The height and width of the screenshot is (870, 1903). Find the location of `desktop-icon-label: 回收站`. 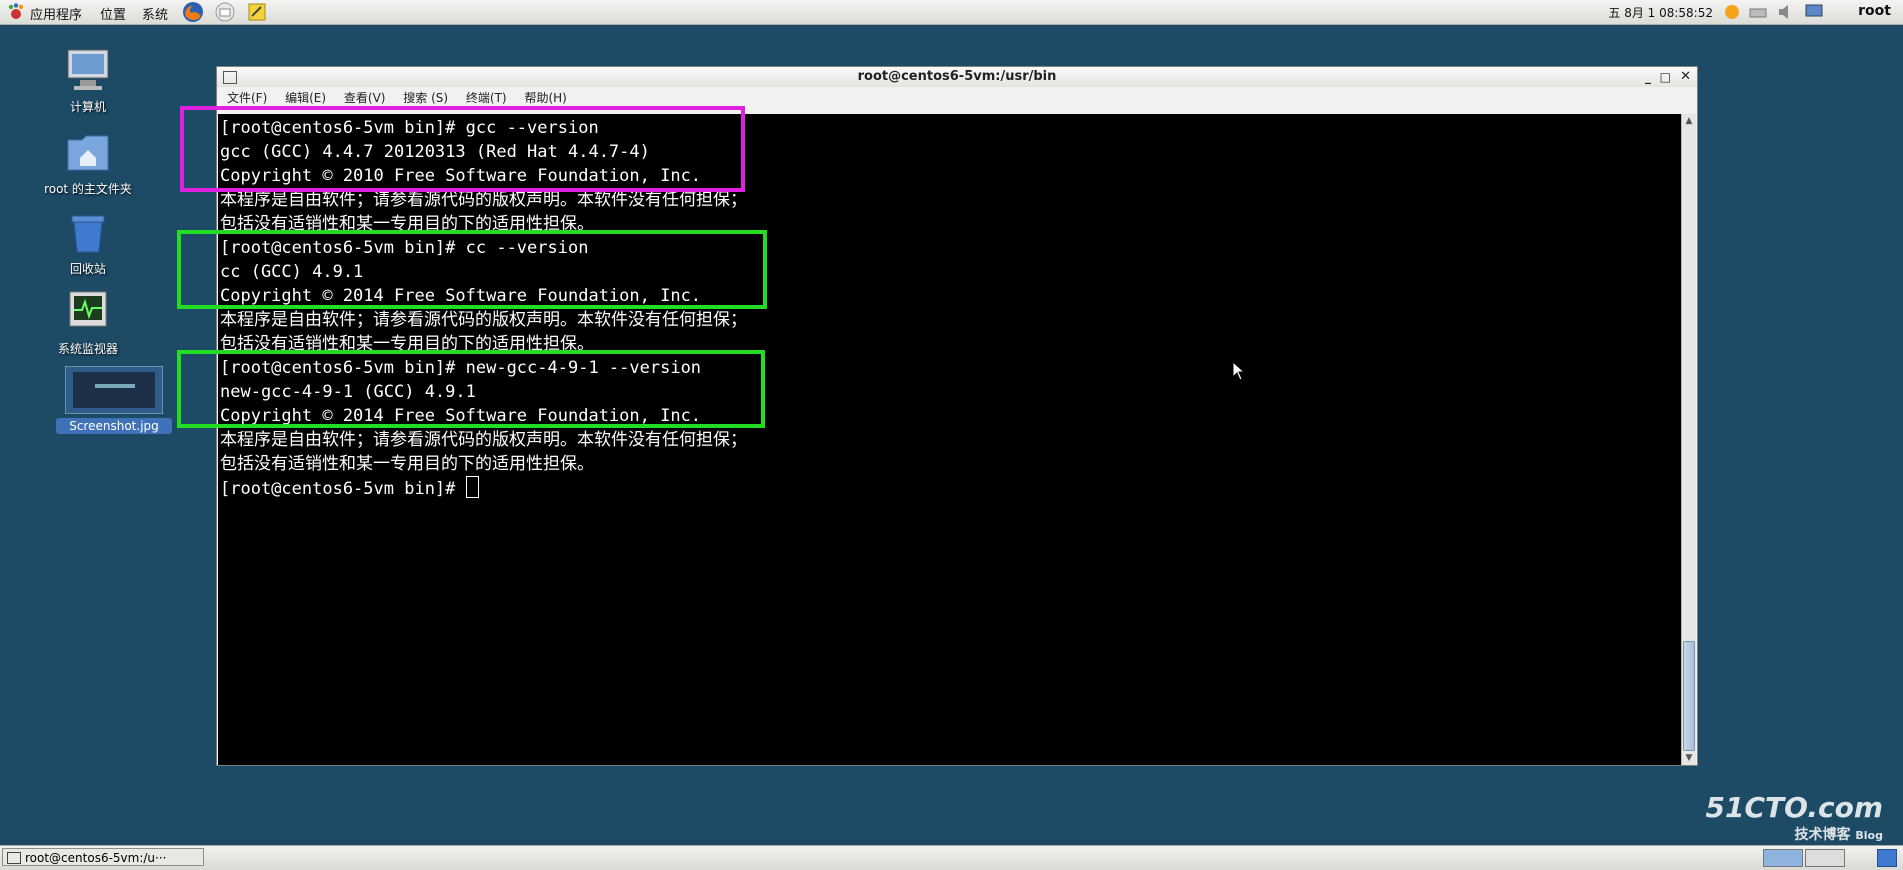

desktop-icon-label: 回收站 is located at coordinates (87, 269).